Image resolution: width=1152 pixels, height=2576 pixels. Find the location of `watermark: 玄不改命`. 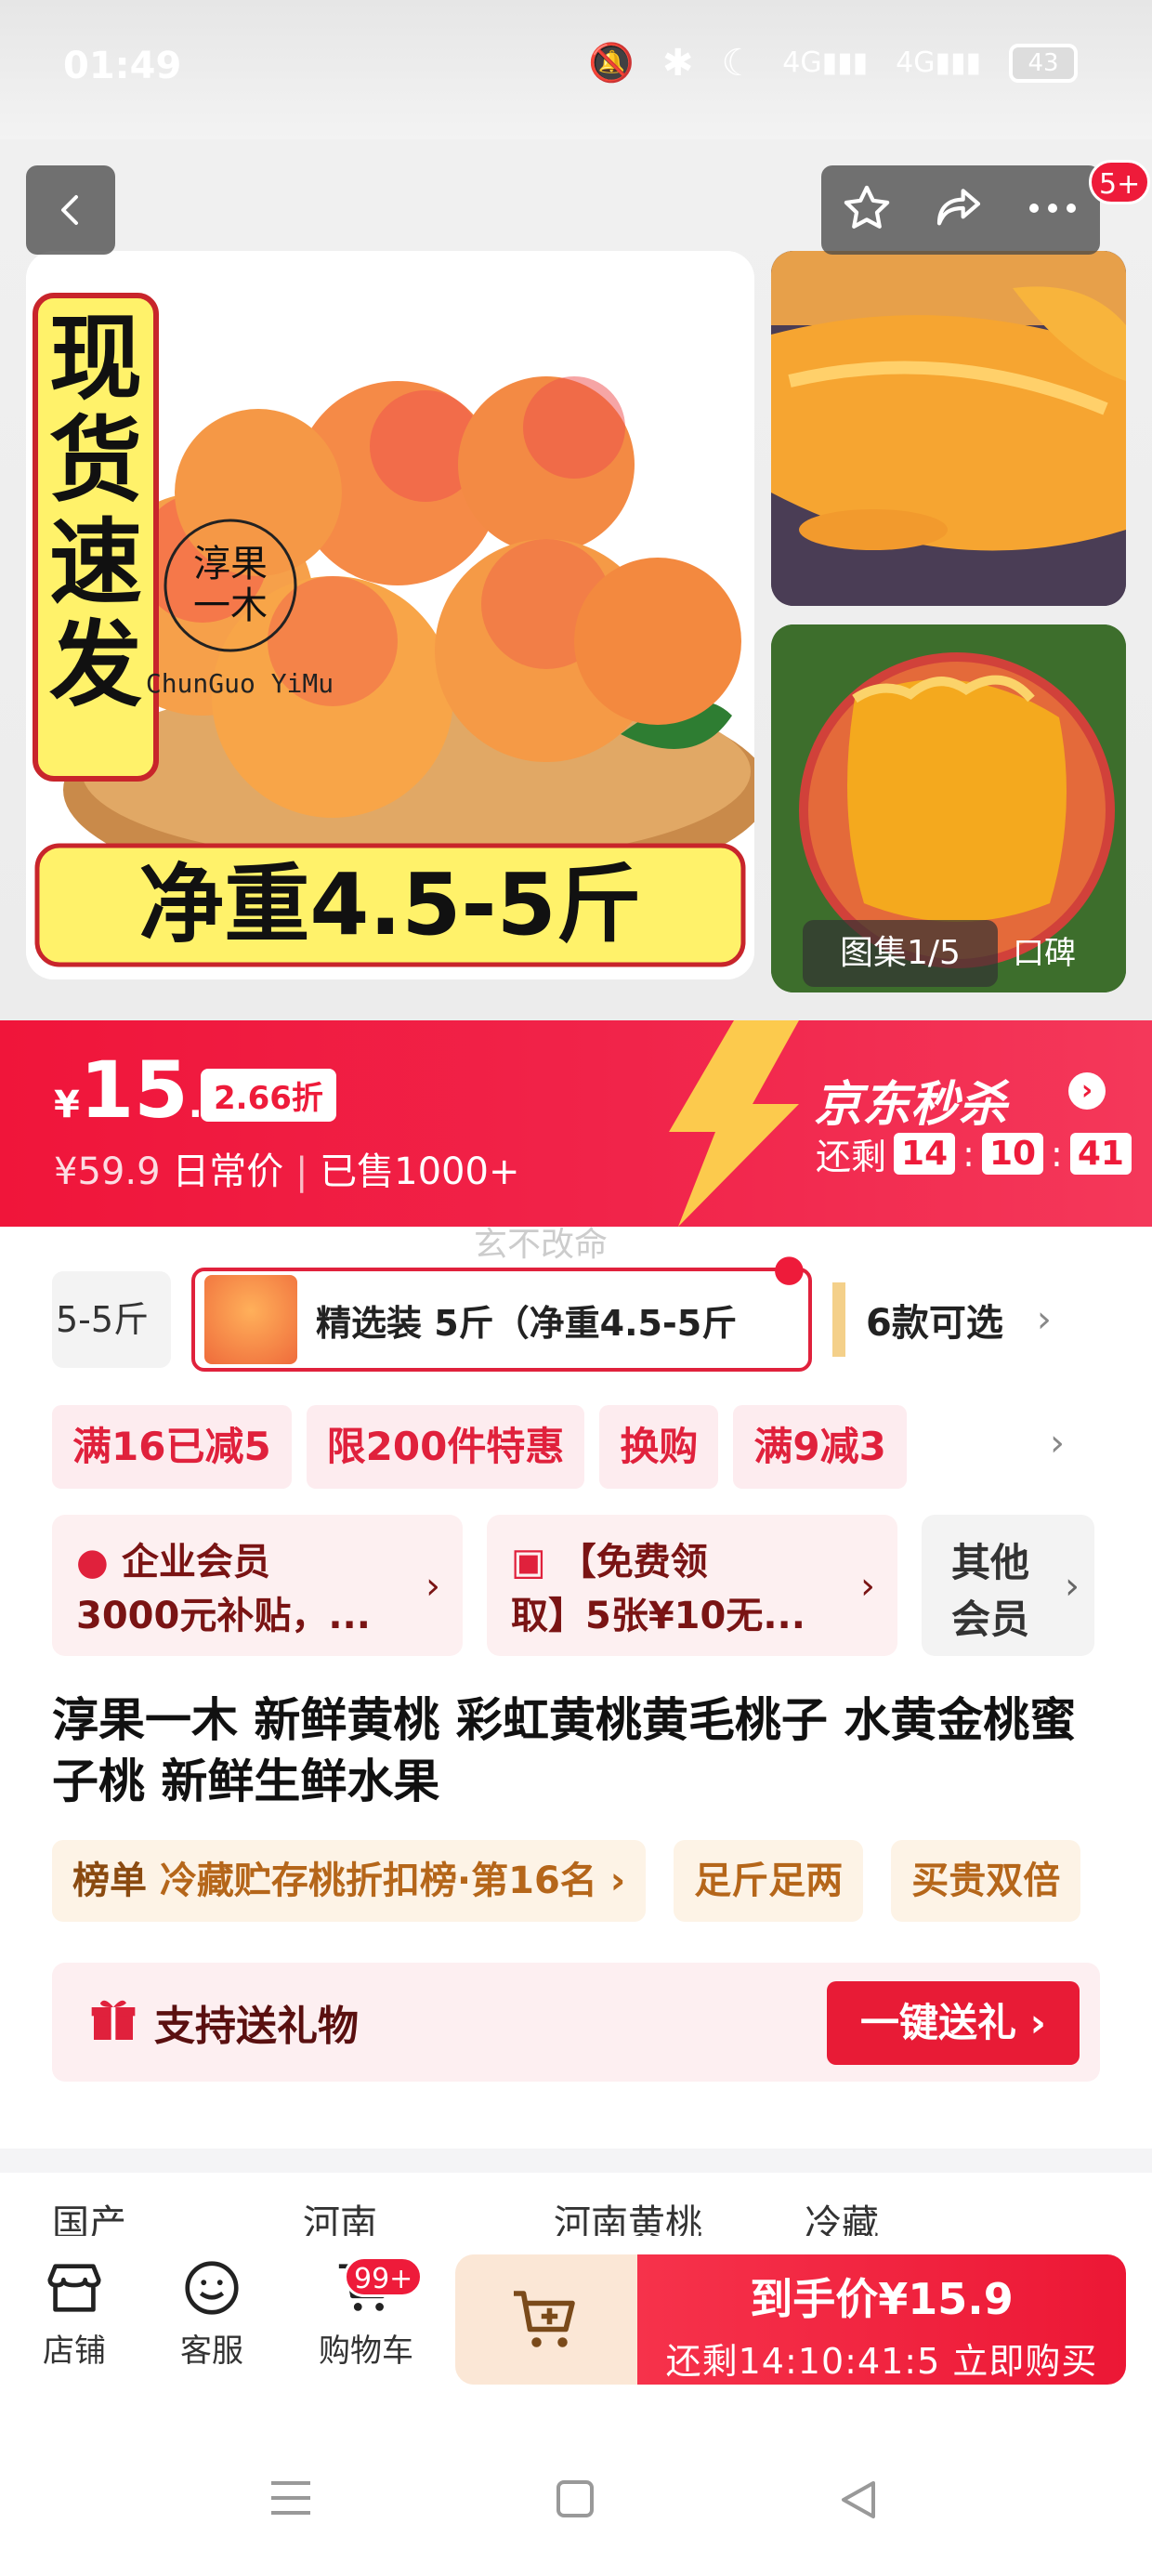

watermark: 玄不改命 is located at coordinates (541, 1245).